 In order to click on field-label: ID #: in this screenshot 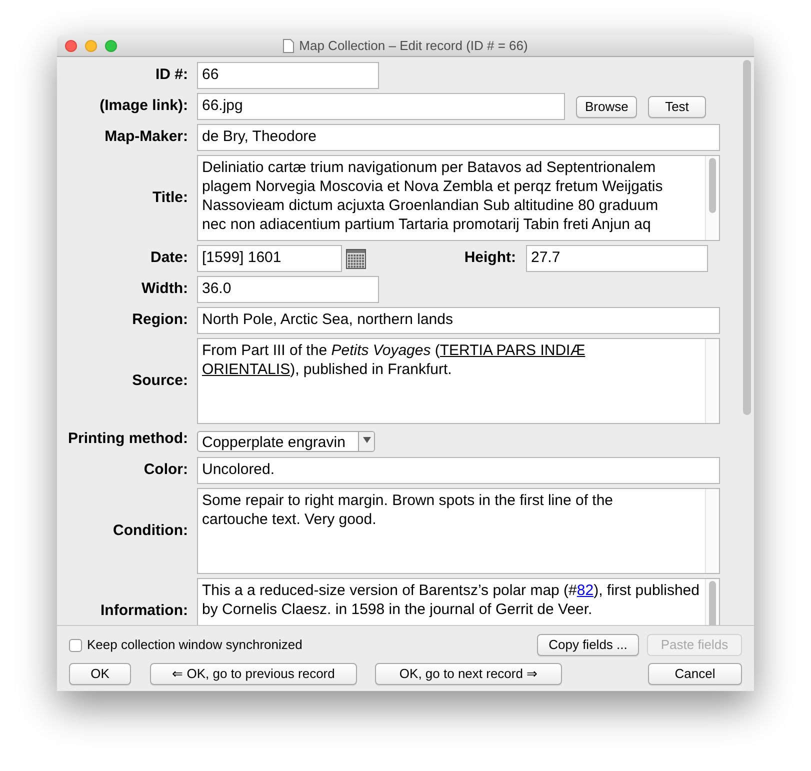, I will do `click(171, 75)`.